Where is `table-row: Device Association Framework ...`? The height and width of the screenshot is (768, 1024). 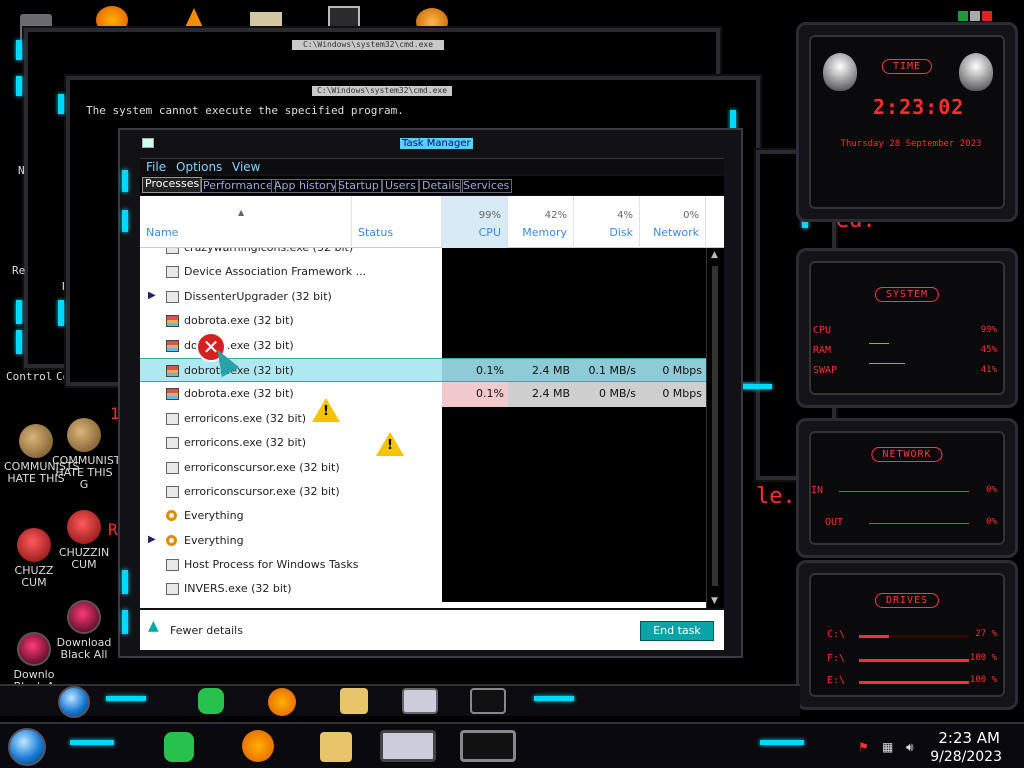 table-row: Device Association Framework ... is located at coordinates (423, 272).